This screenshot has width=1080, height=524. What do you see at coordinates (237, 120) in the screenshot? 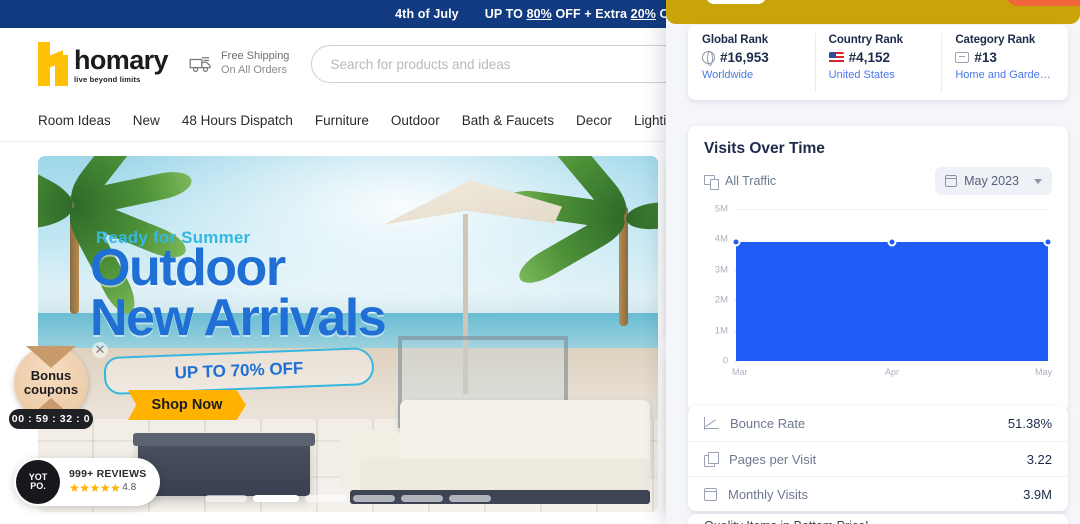
I see `nav-item-48-hours-dispatch: 48 Hours Dispatch` at bounding box center [237, 120].